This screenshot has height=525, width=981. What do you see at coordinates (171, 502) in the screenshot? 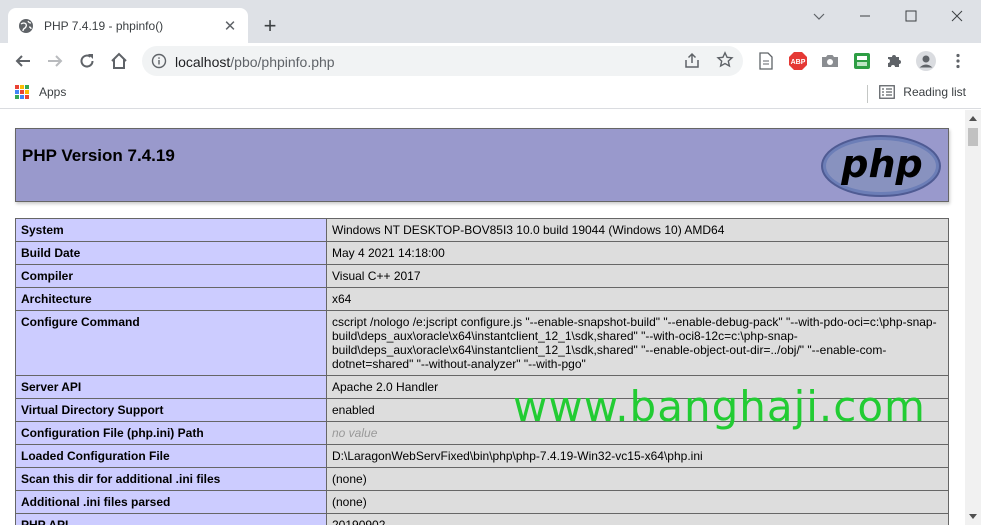
I see `row-key: Additional .ini files parsed` at bounding box center [171, 502].